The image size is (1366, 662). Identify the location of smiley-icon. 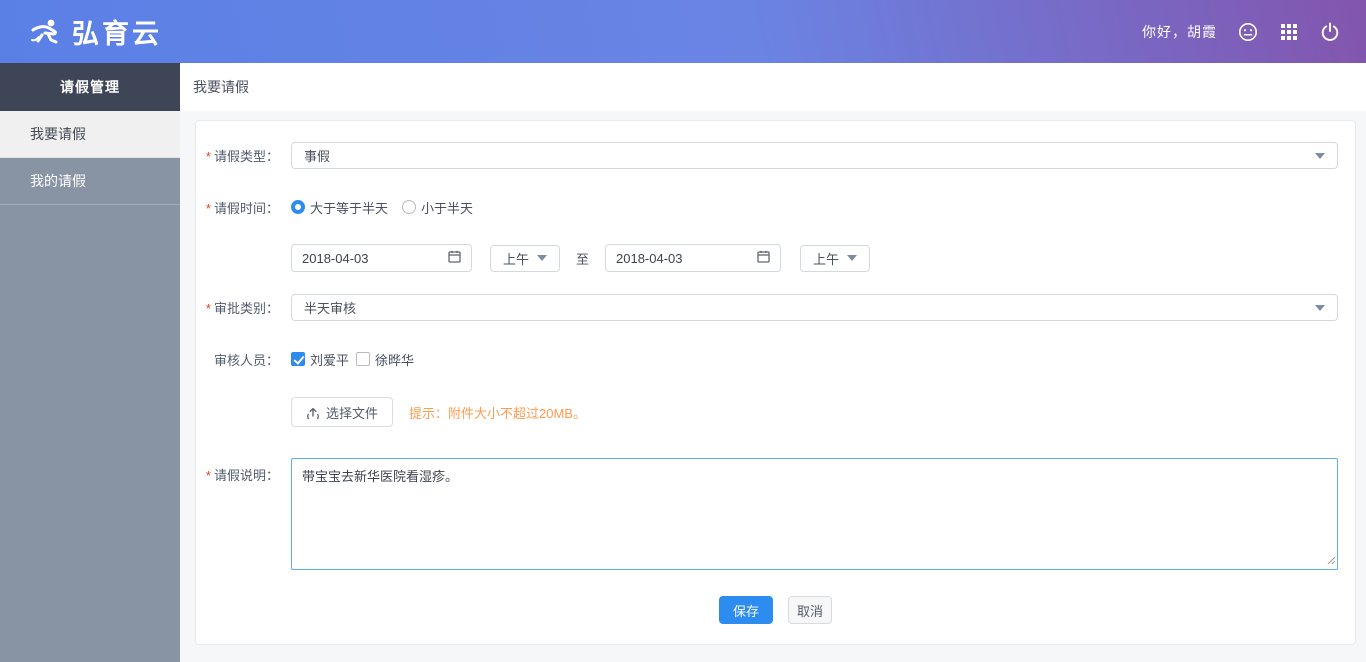
(1248, 32).